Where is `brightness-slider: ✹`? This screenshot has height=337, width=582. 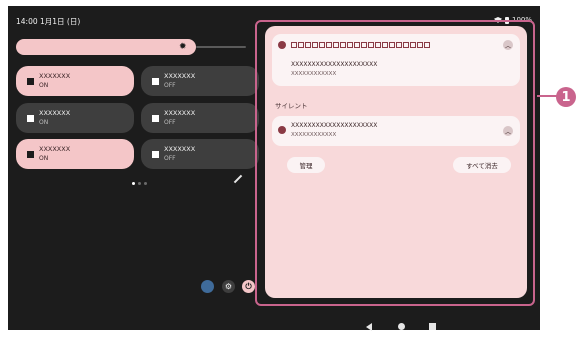
brightness-slider: ✹ is located at coordinates (106, 47).